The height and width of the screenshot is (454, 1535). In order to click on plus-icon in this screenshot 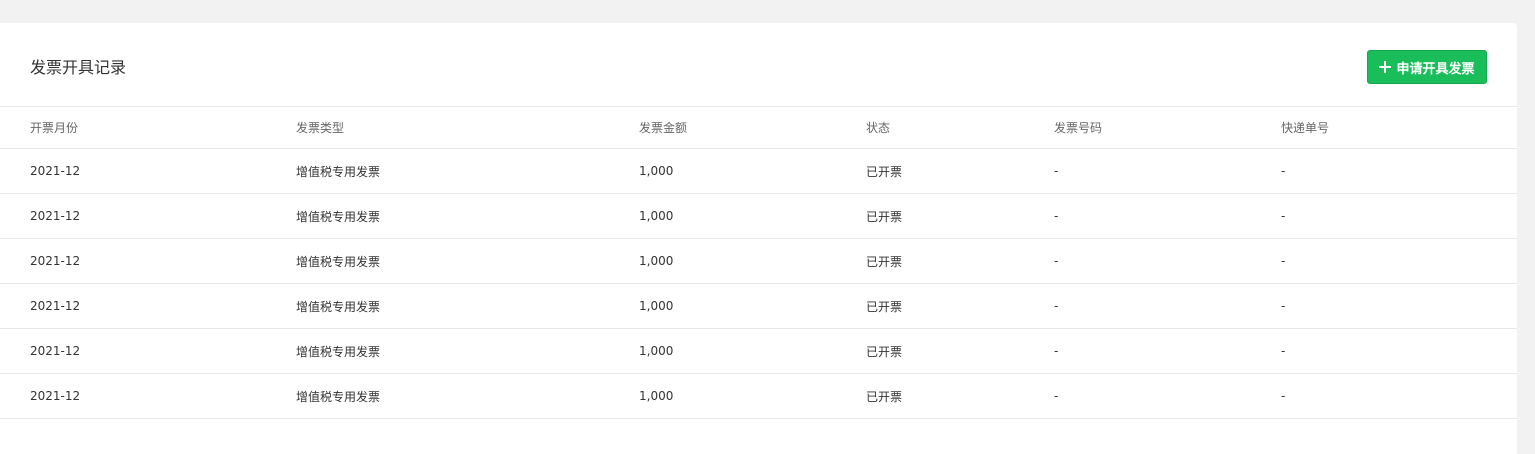, I will do `click(1385, 67)`.